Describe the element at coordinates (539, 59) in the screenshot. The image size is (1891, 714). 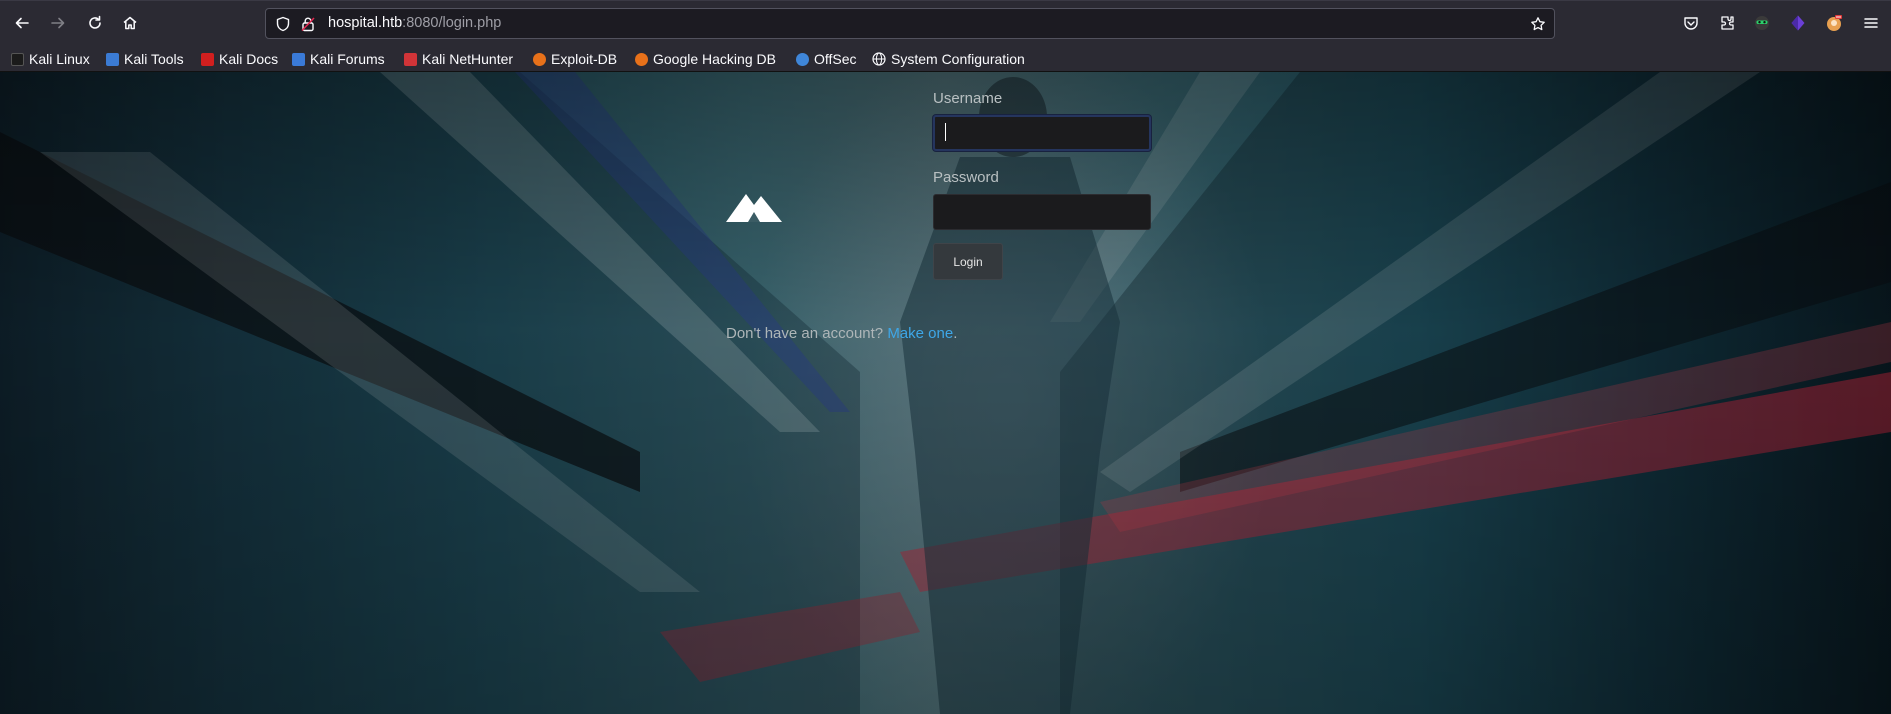
I see `exploit-db-icon` at that location.